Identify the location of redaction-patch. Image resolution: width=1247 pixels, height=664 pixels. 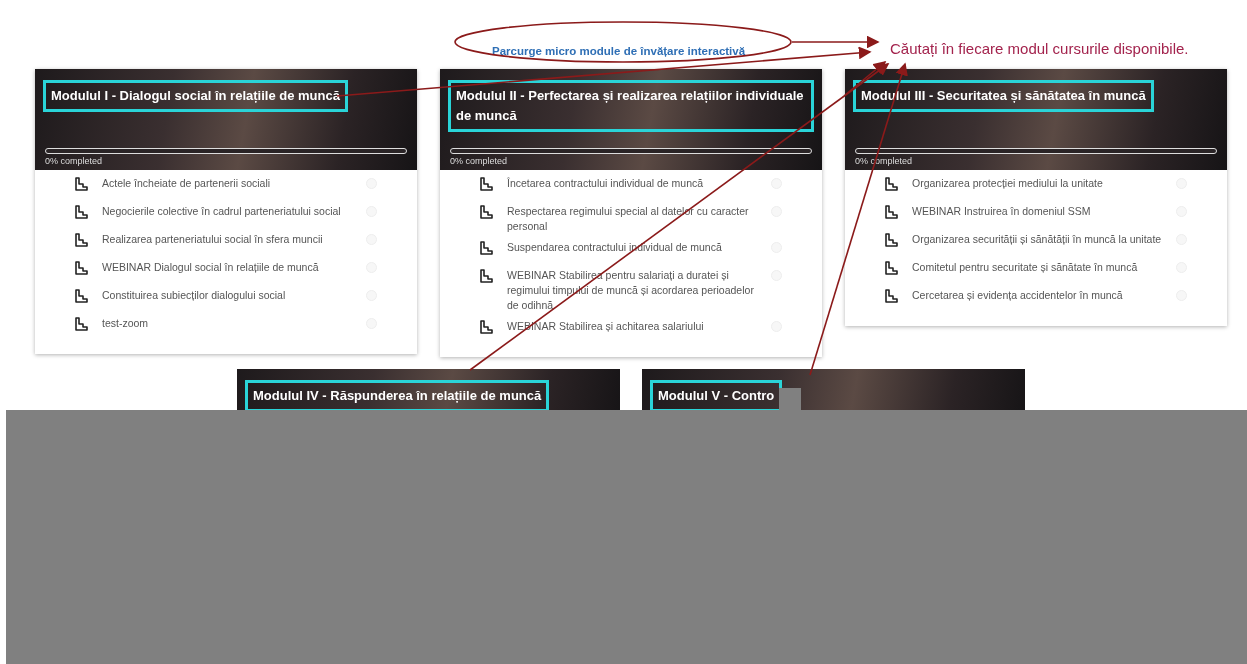
(790, 399).